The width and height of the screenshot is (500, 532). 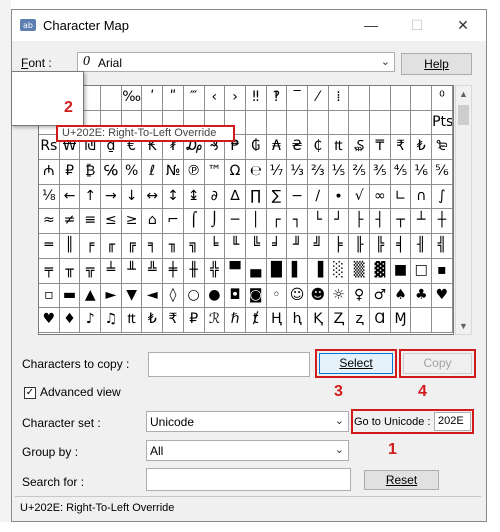 I want to click on character-cell: ╗, so click(x=194, y=246).